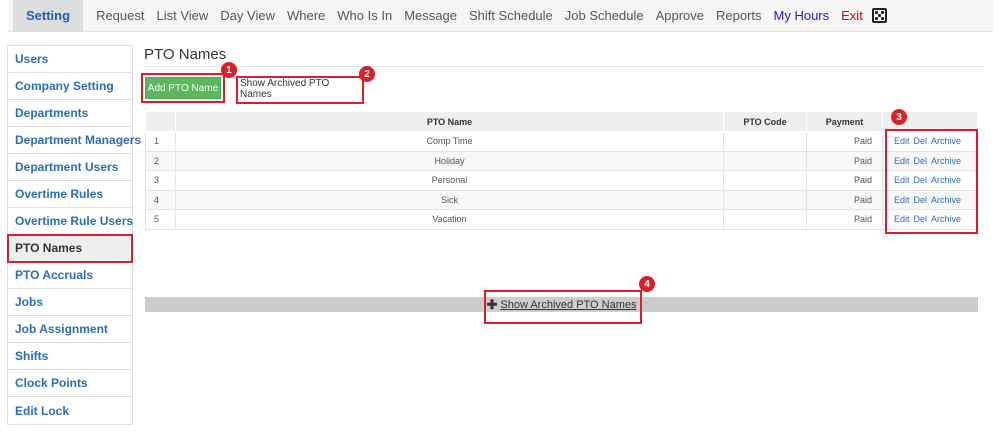 This screenshot has width=1000, height=439. I want to click on nav-link-job-schedule: Job Schedule, so click(604, 15).